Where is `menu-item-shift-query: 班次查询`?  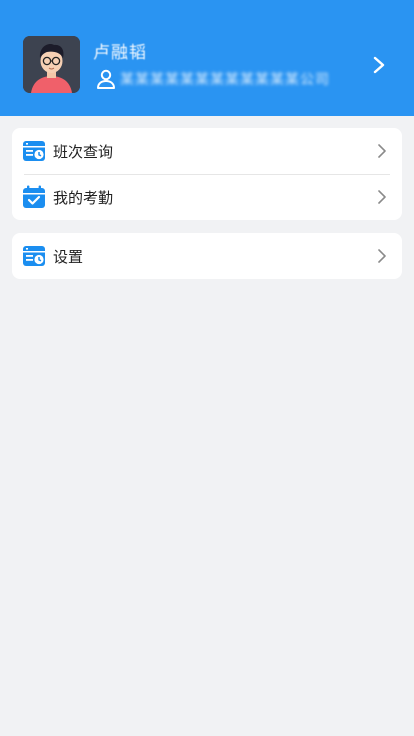 menu-item-shift-query: 班次查询 is located at coordinates (207, 151).